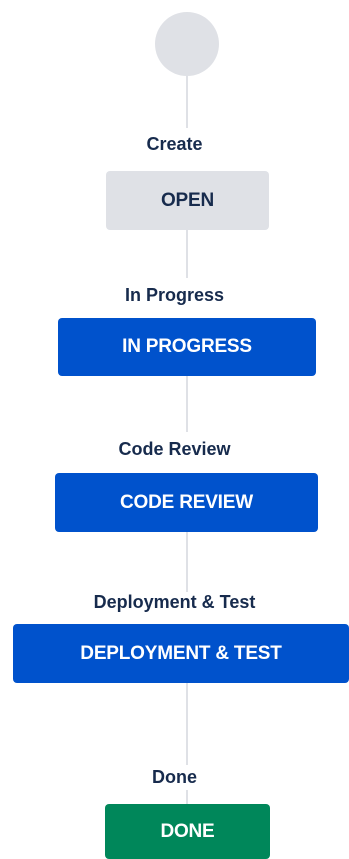  Describe the element at coordinates (174, 777) in the screenshot. I see `transition-label-done: Done` at that location.